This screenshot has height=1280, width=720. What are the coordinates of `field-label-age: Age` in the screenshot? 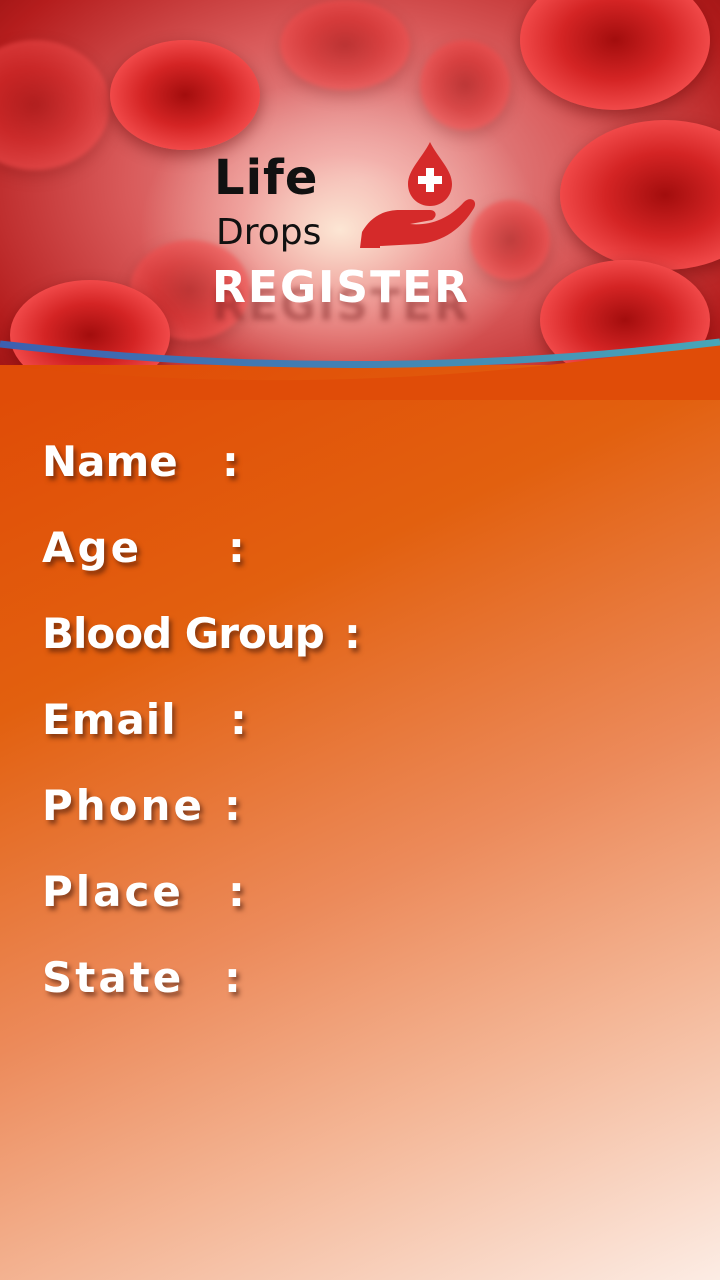 It's located at (92, 547).